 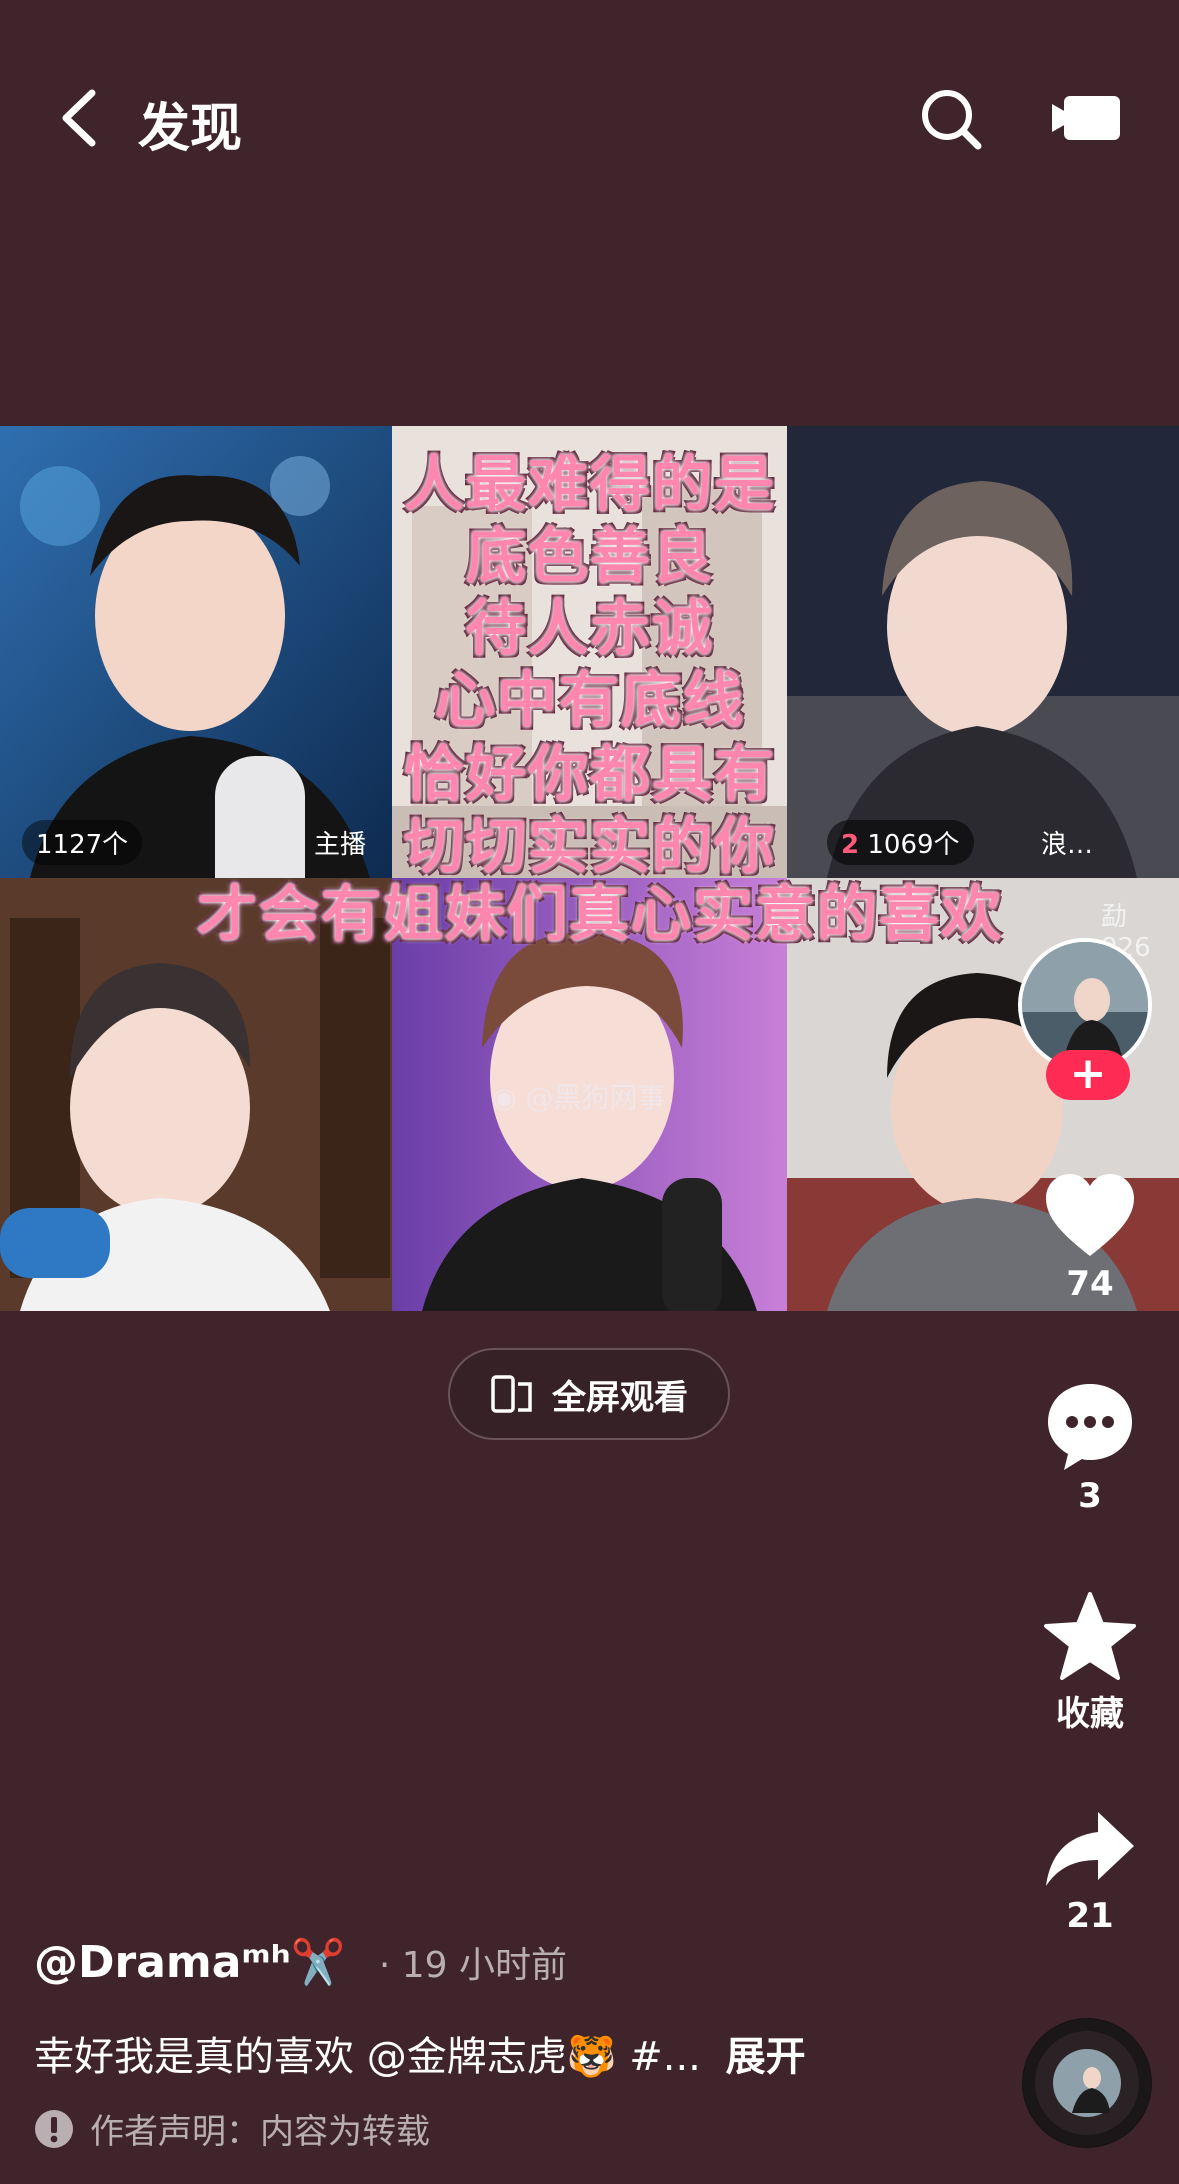 I want to click on music-disc, so click(x=1087, y=2083).